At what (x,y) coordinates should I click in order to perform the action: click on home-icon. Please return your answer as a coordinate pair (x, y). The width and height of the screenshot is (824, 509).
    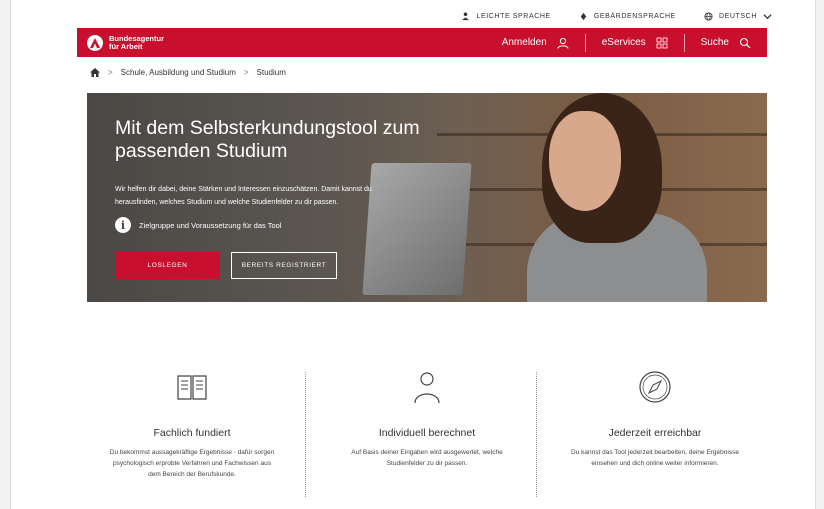
    Looking at the image, I should click on (95, 72).